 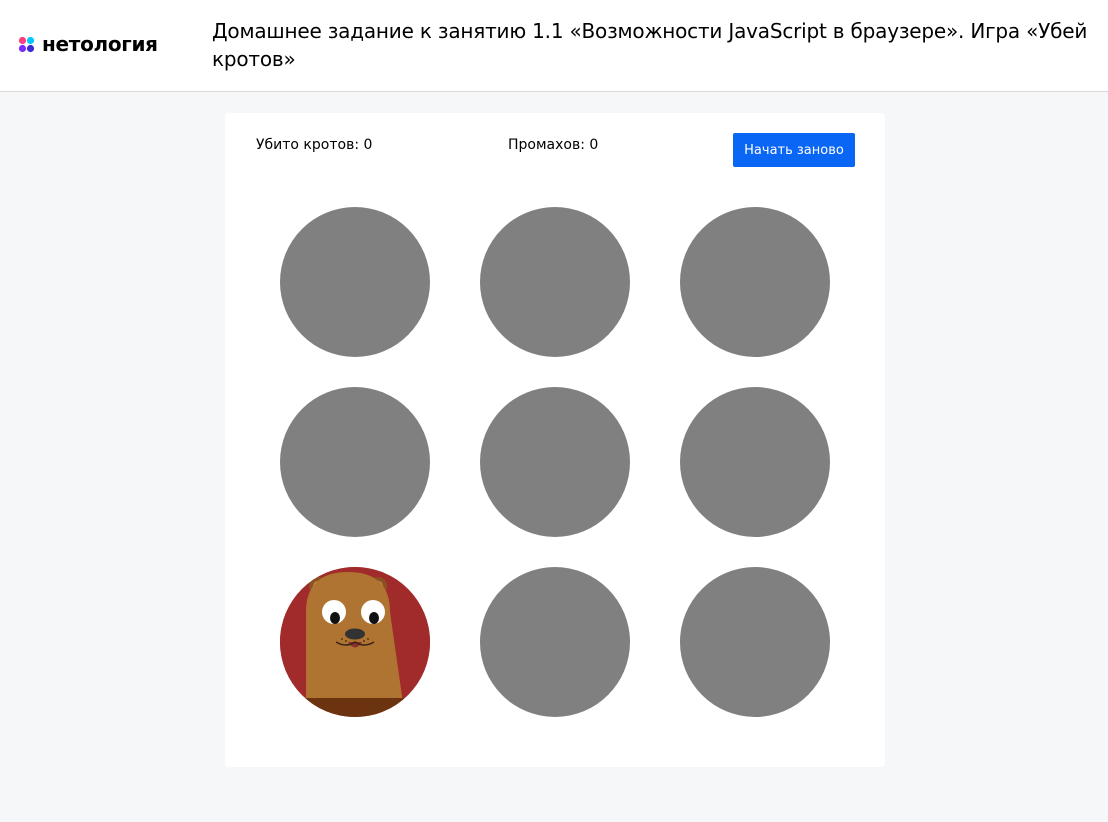 What do you see at coordinates (308, 145) in the screenshot?
I see `killed-label: Убито кротов:` at bounding box center [308, 145].